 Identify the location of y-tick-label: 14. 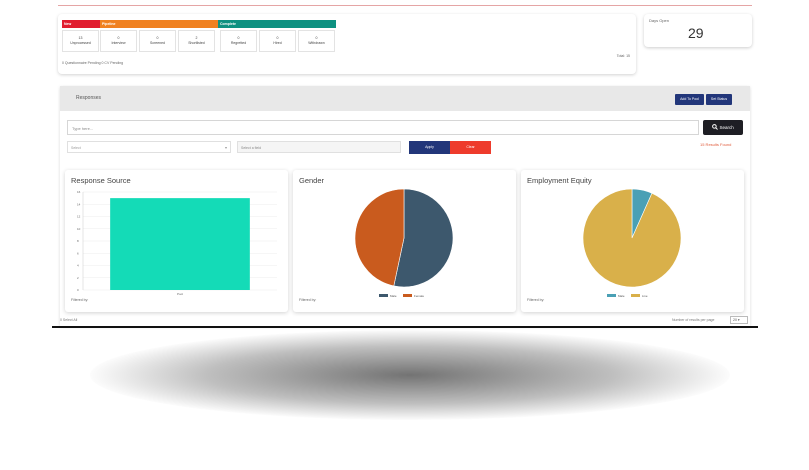
(79, 204).